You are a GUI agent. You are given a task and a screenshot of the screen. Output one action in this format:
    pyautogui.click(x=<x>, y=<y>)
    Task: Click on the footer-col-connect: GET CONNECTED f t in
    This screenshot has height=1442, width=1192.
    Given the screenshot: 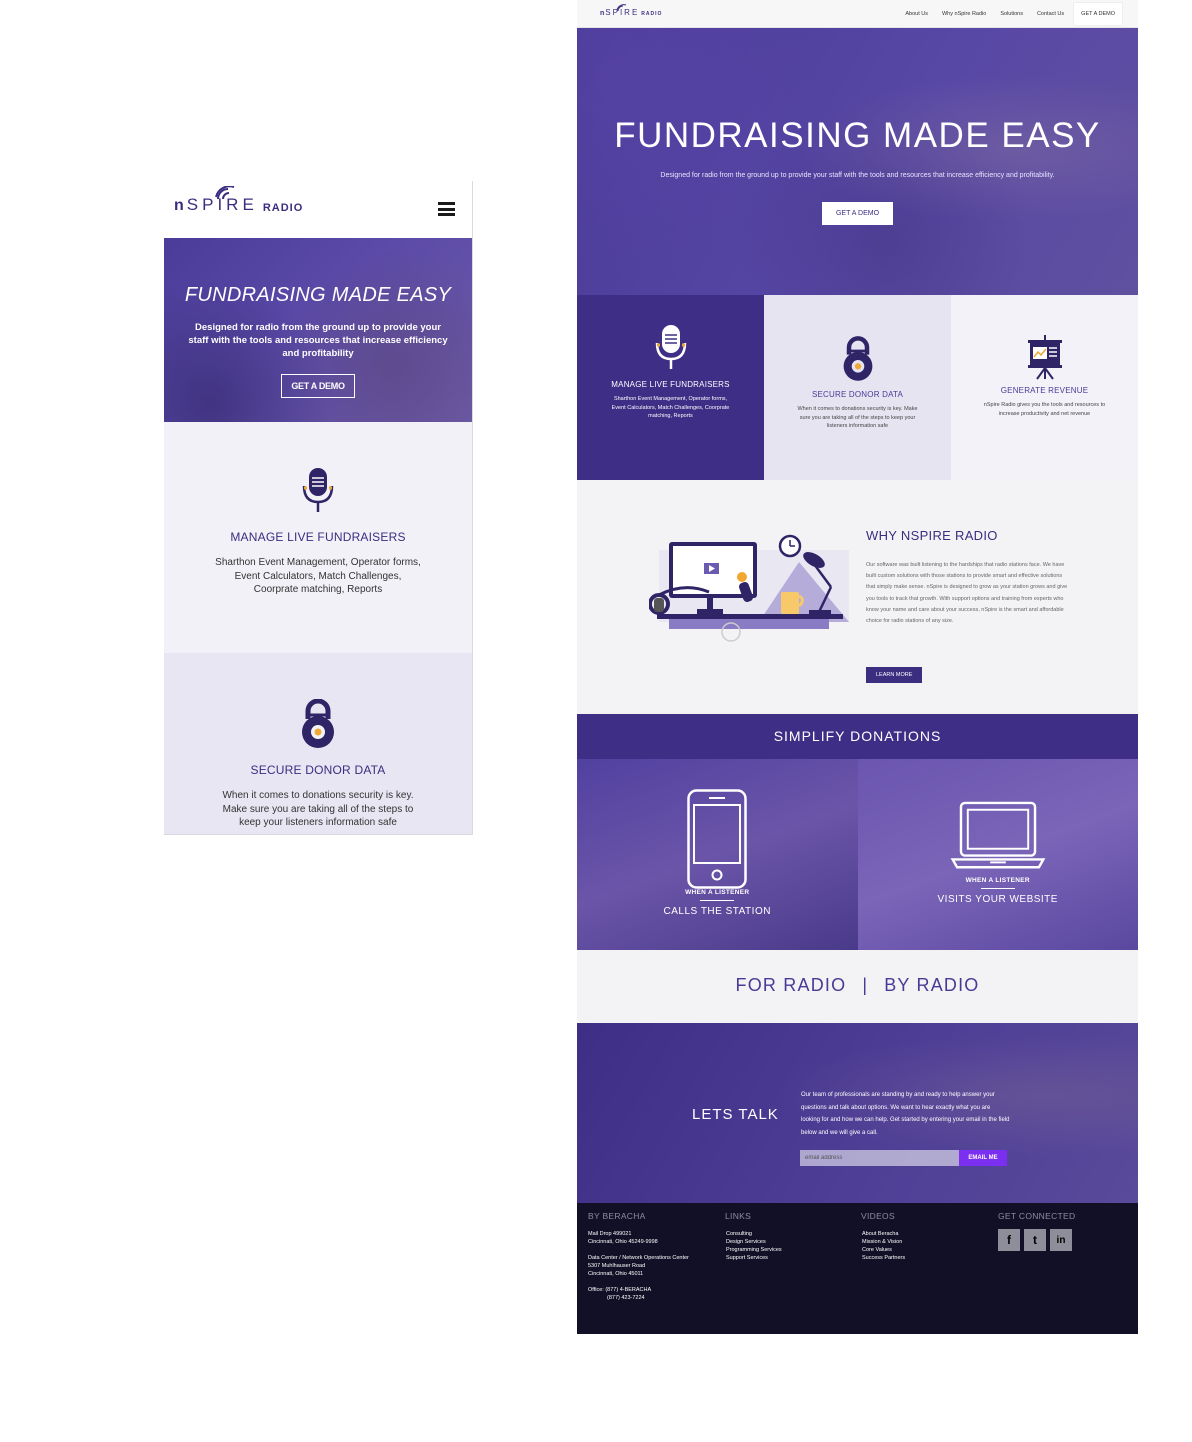 What is the action you would take?
    pyautogui.click(x=1037, y=1231)
    